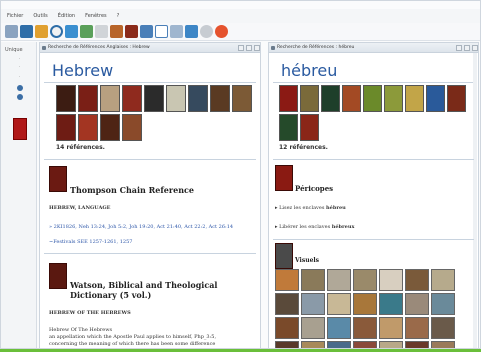 The image size is (481, 352). What do you see at coordinates (132, 190) in the screenshot?
I see `section-title: Thompson Chain Reference` at bounding box center [132, 190].